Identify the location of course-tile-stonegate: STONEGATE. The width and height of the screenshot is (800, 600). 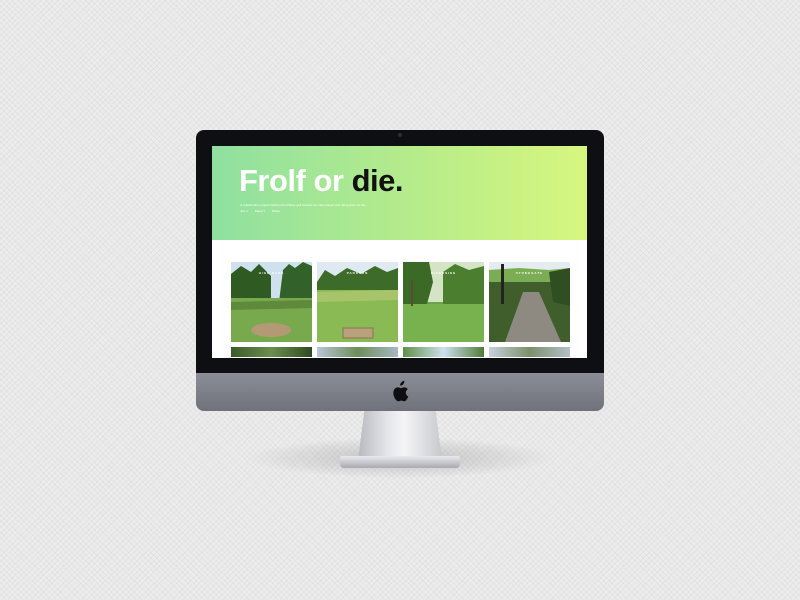
(529, 302).